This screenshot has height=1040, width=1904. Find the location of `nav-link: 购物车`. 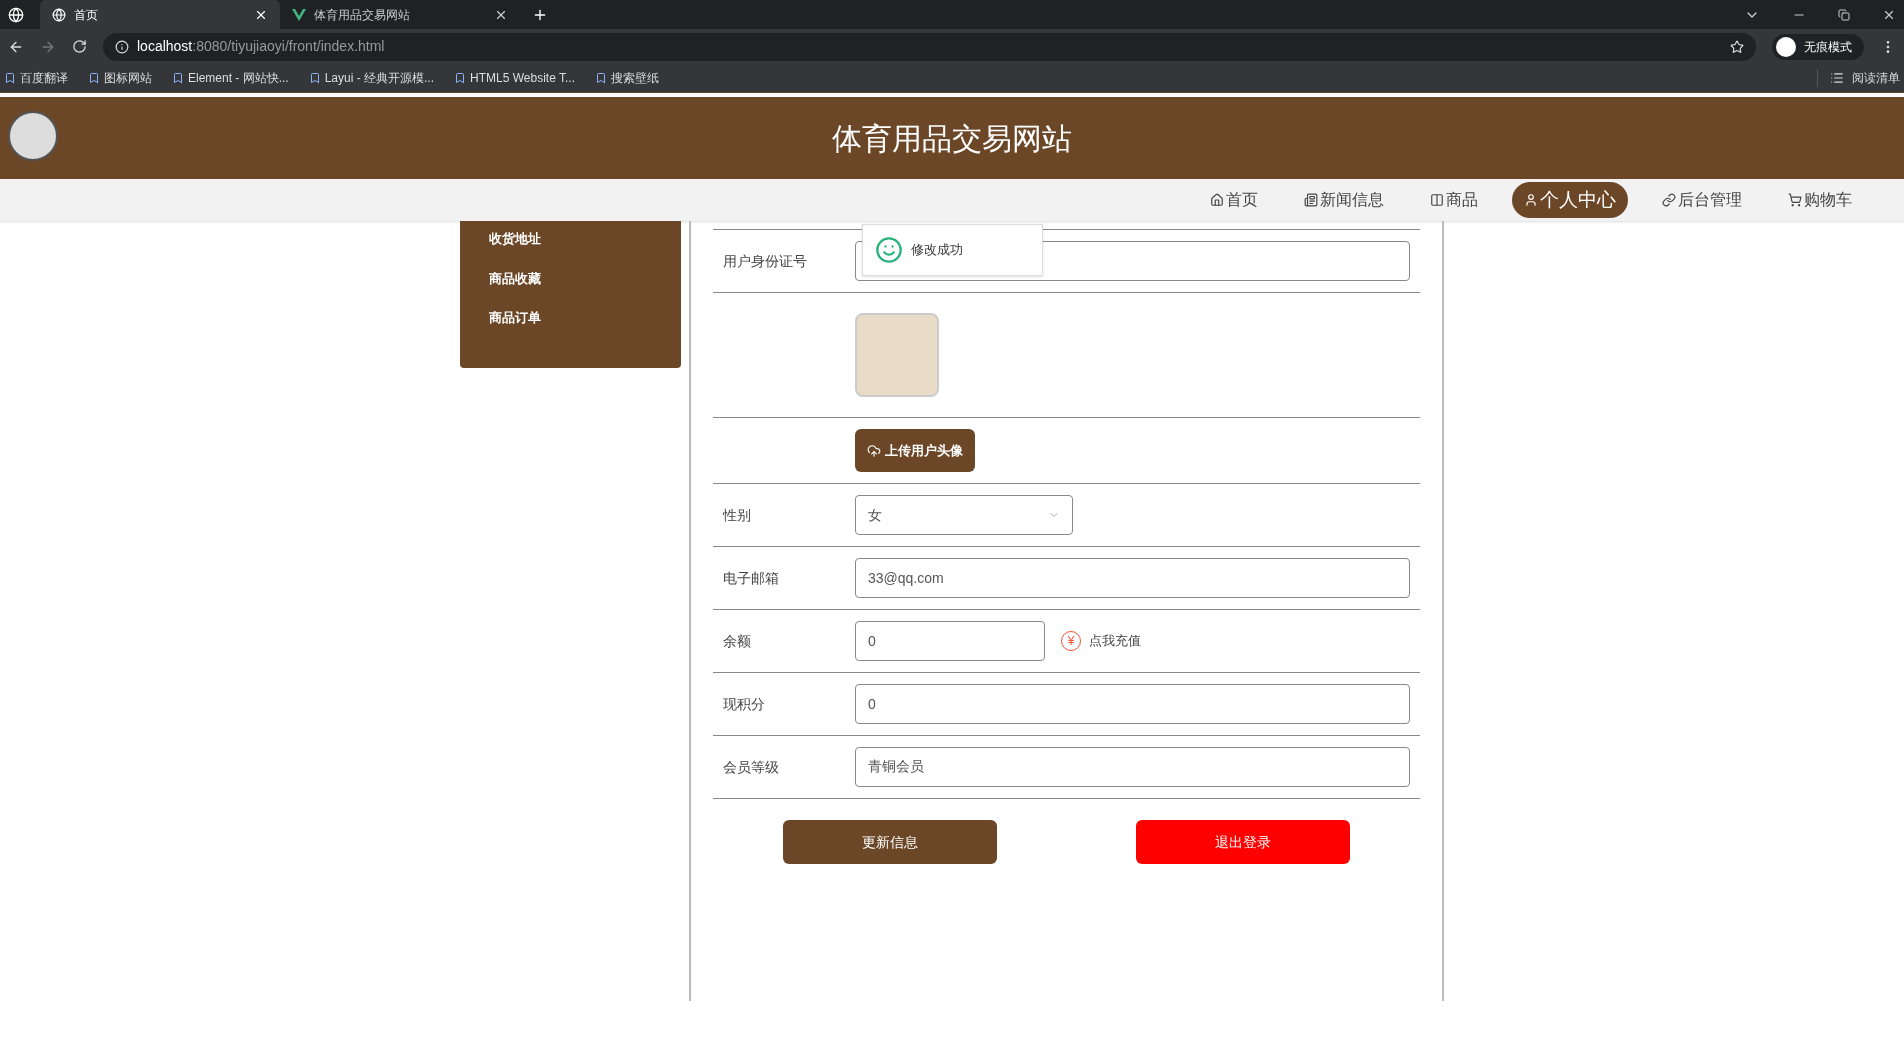

nav-link: 购物车 is located at coordinates (1820, 200).